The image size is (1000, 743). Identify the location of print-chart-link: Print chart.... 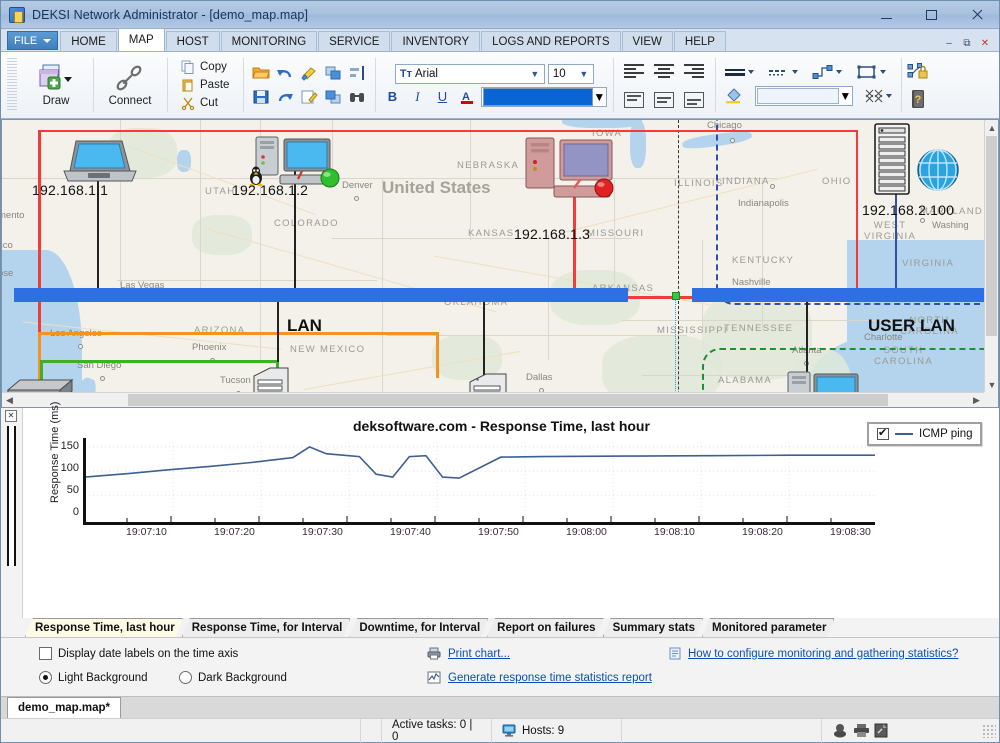
(479, 654).